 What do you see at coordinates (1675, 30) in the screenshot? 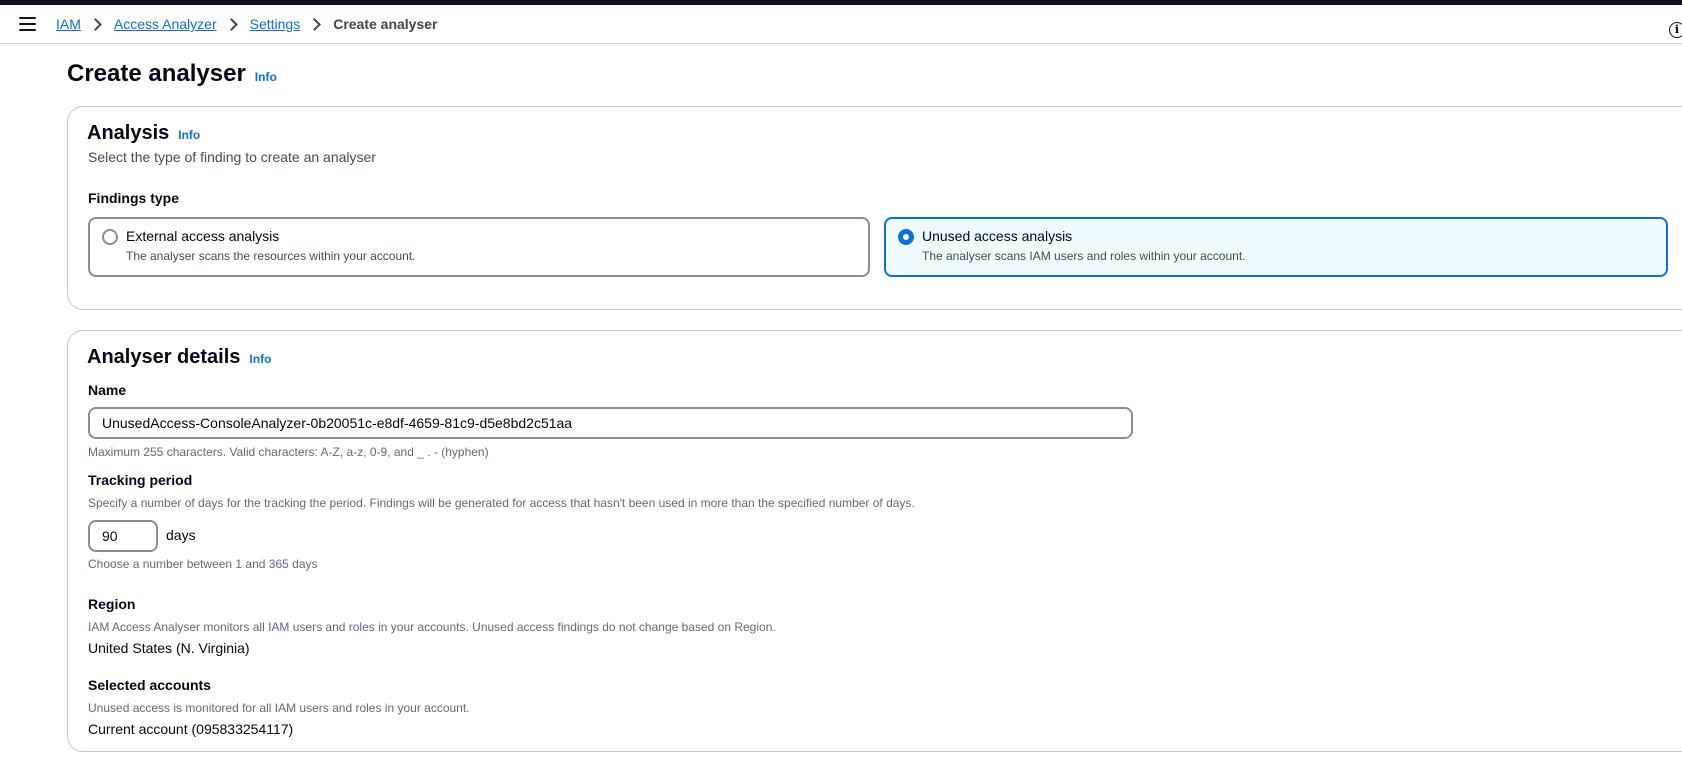
I see `info-circle-icon: i` at bounding box center [1675, 30].